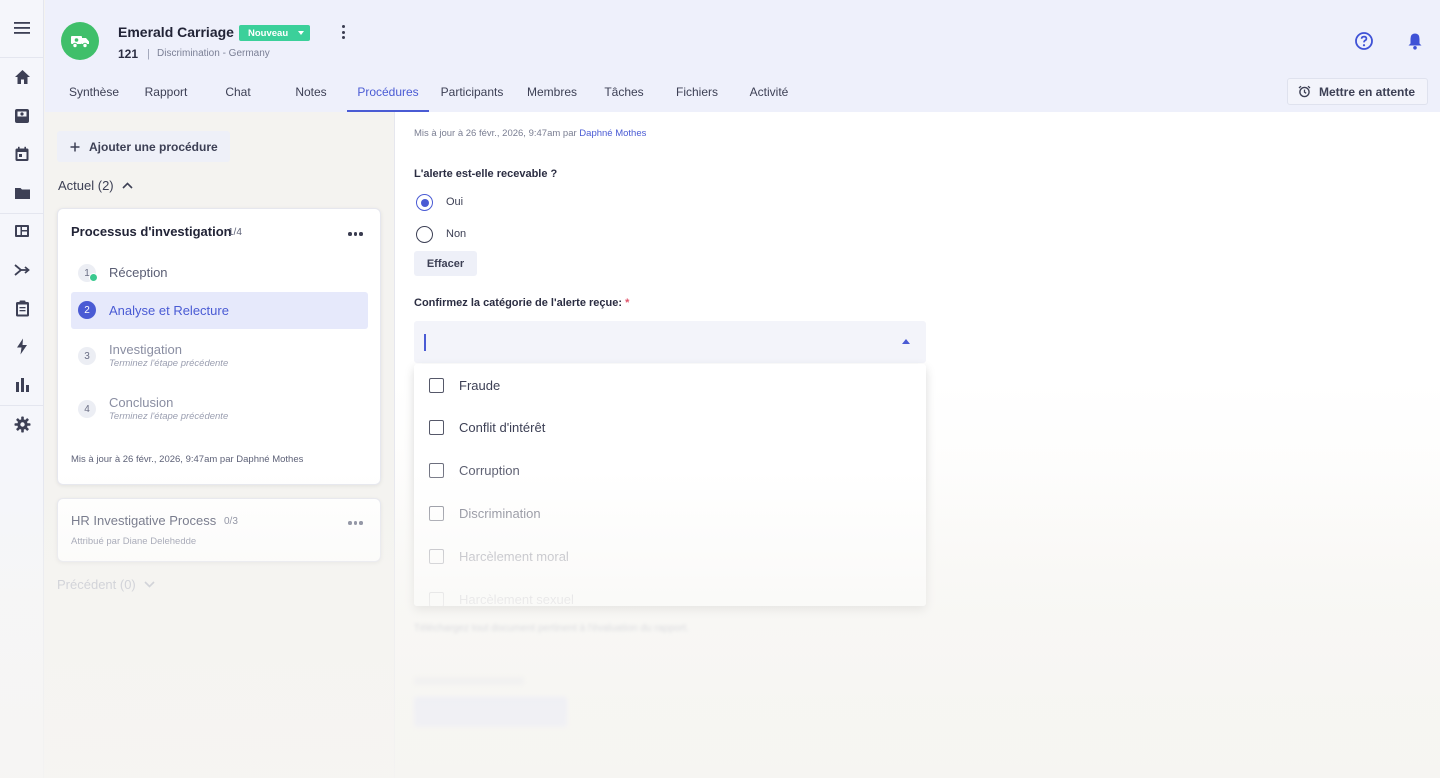 This screenshot has height=778, width=1440. I want to click on case-avatar, so click(80, 41).